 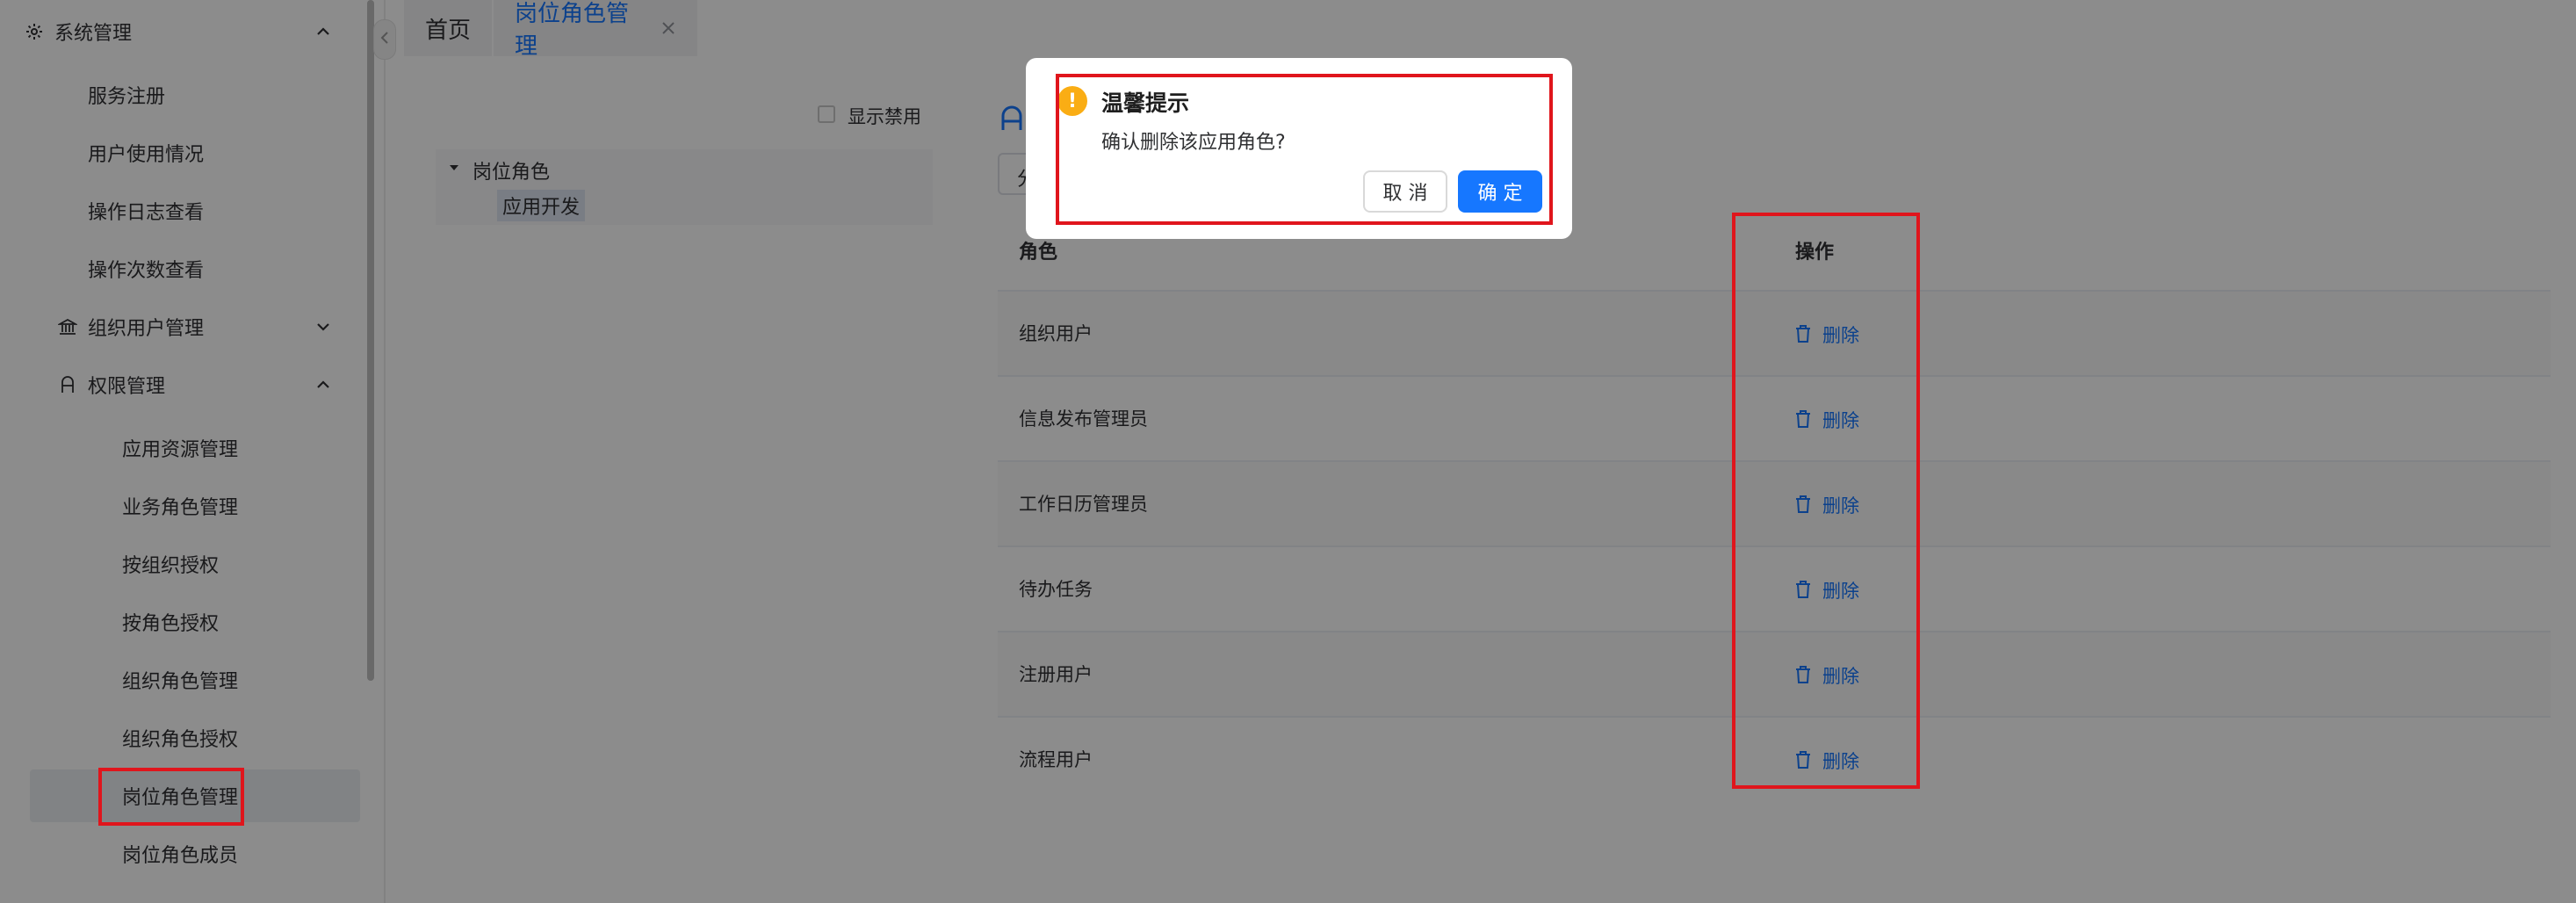 I want to click on highlight-box-dialog, so click(x=1304, y=149).